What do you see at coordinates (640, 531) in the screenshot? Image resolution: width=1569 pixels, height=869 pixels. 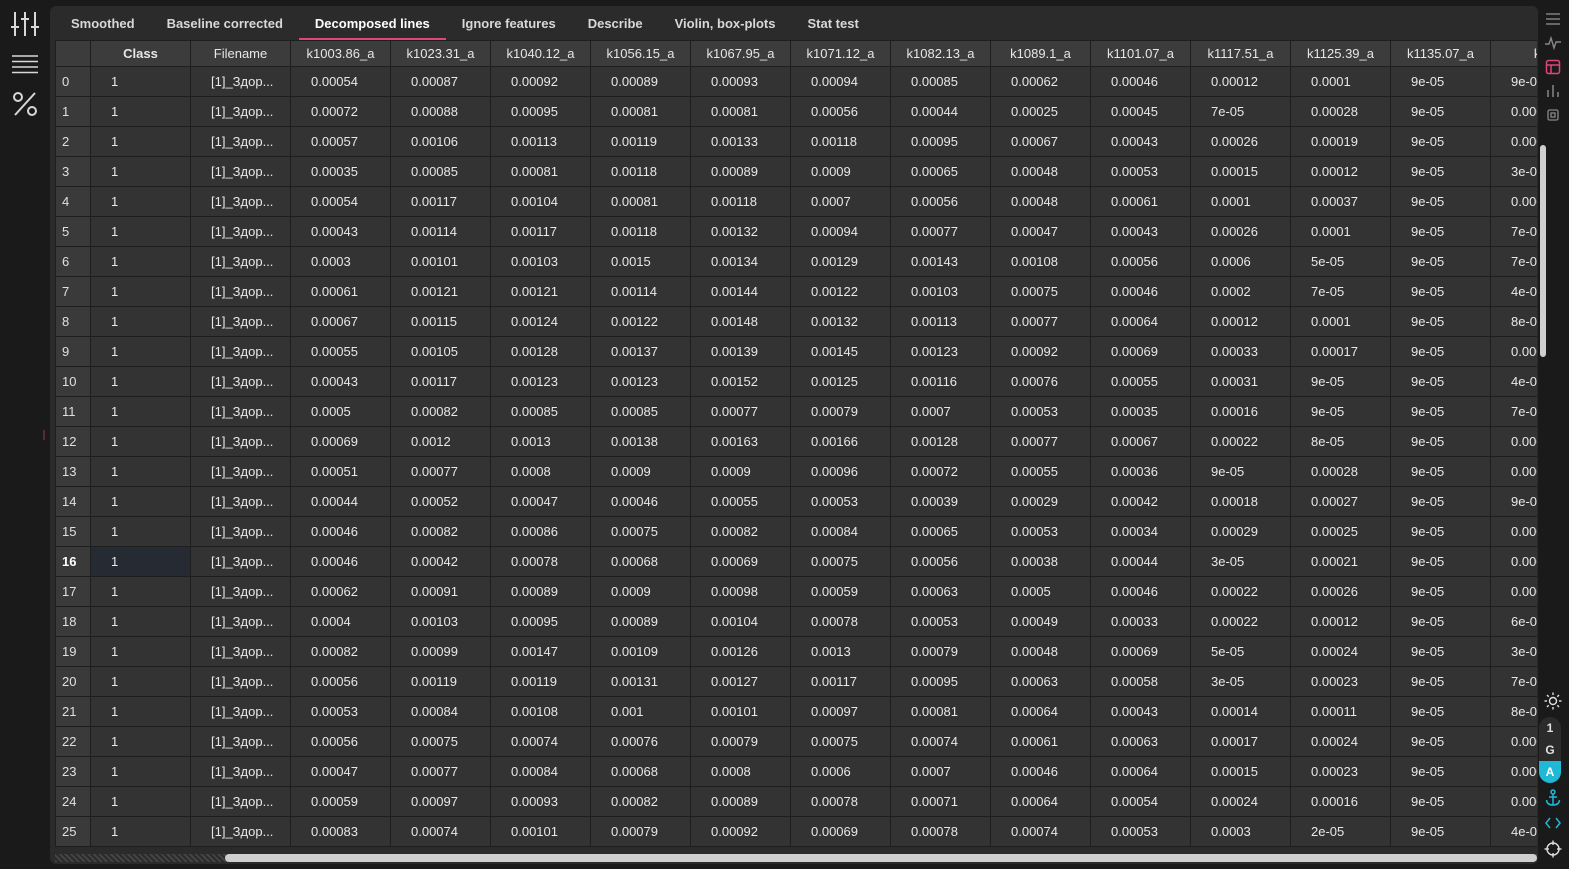 I see `table-cell: 0.00075` at bounding box center [640, 531].